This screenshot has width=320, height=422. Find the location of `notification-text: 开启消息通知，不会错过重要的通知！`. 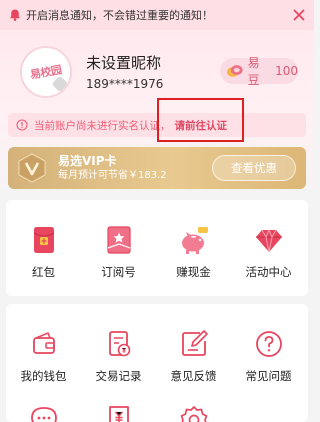

notification-text: 开启消息通知，不会错过重要的通知！ is located at coordinates (119, 15).